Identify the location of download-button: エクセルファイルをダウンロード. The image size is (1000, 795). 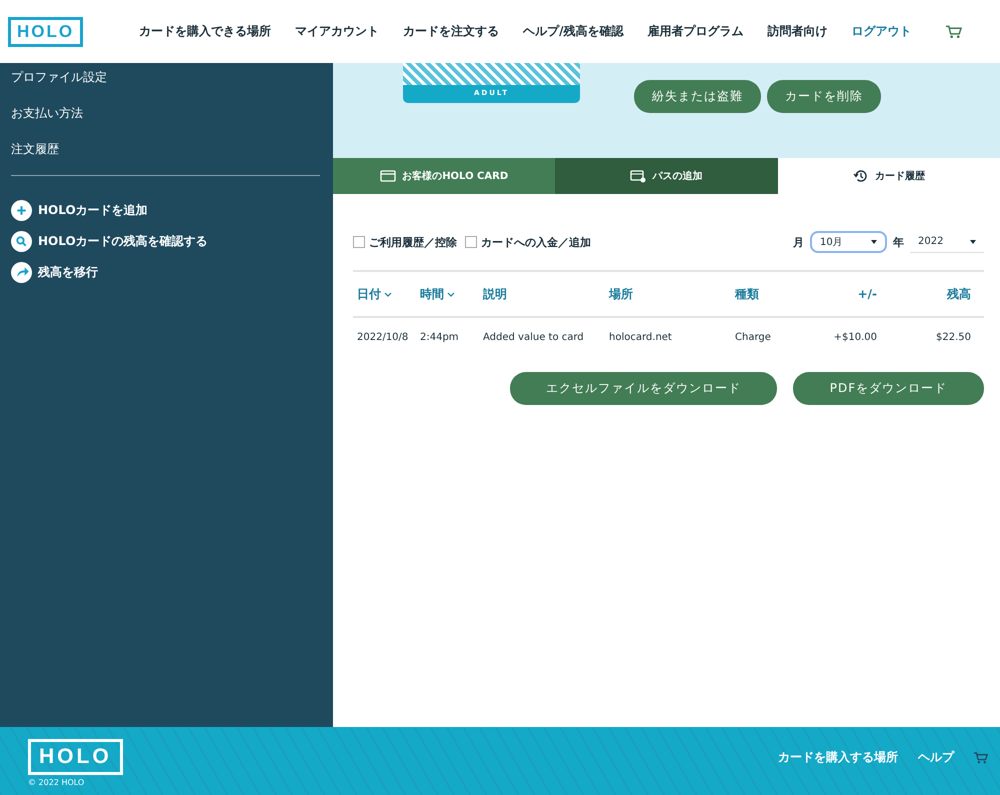
(643, 388).